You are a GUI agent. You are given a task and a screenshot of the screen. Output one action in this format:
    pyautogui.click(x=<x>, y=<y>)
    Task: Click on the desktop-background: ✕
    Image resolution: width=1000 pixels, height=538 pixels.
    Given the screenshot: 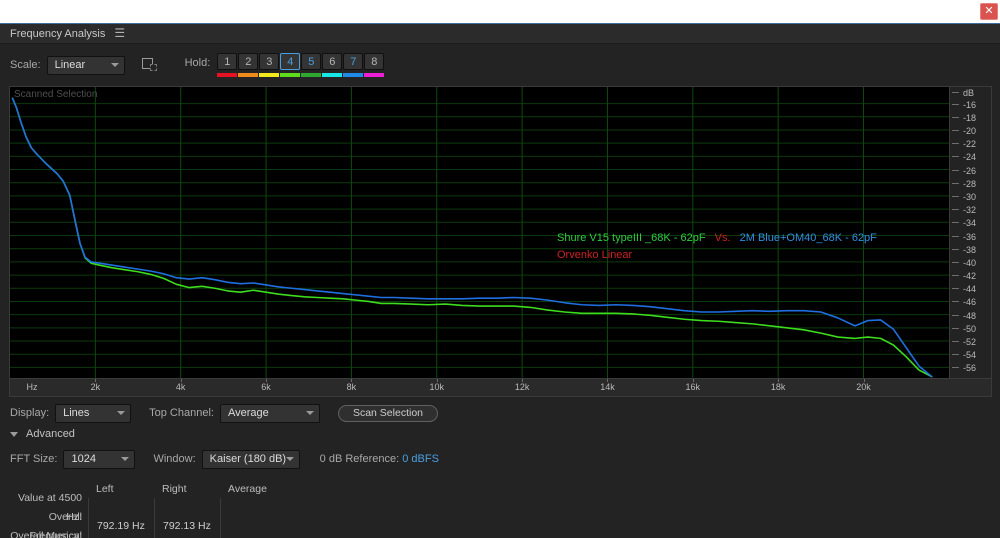 What is the action you would take?
    pyautogui.click(x=500, y=11)
    